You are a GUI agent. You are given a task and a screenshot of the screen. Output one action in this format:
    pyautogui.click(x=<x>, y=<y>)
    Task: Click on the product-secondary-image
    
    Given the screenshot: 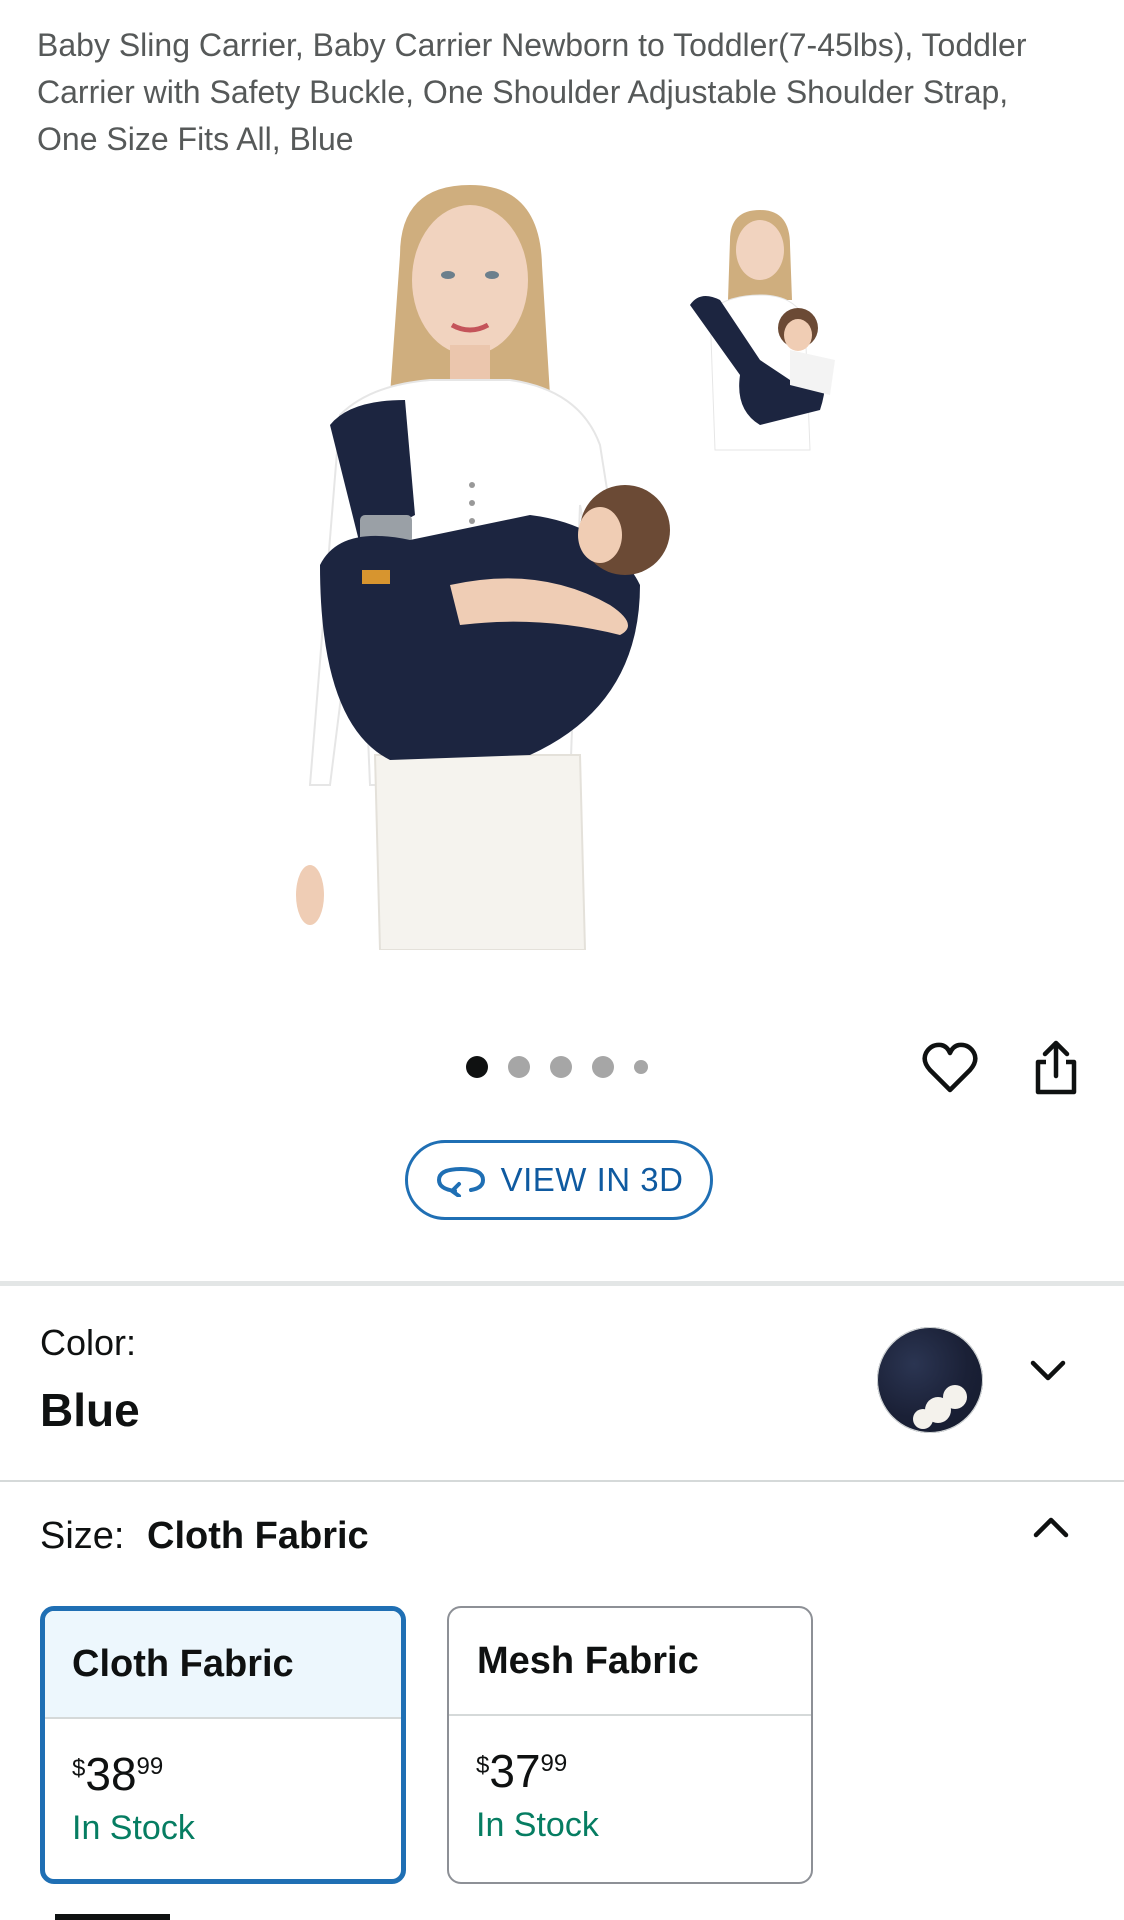 What is the action you would take?
    pyautogui.click(x=762, y=330)
    